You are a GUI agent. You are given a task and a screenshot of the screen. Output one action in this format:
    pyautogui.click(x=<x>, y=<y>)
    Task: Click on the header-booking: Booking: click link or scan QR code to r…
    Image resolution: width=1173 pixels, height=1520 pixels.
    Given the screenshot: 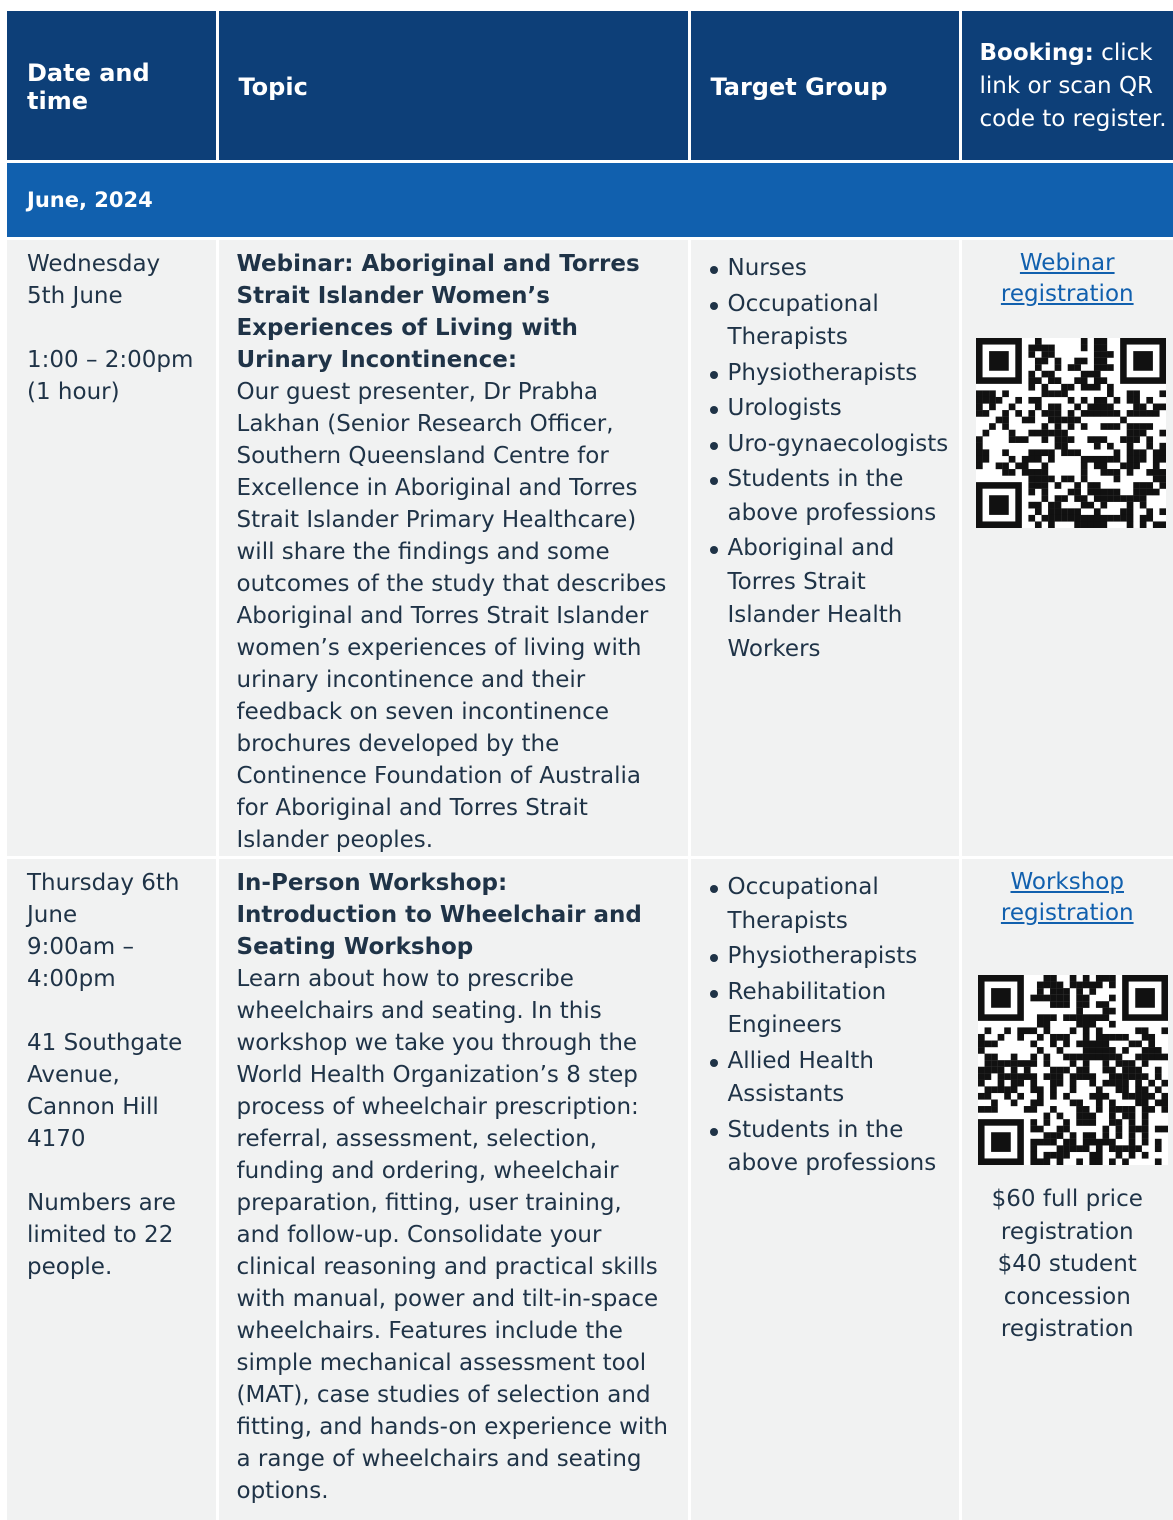 What is the action you would take?
    pyautogui.click(x=1066, y=86)
    